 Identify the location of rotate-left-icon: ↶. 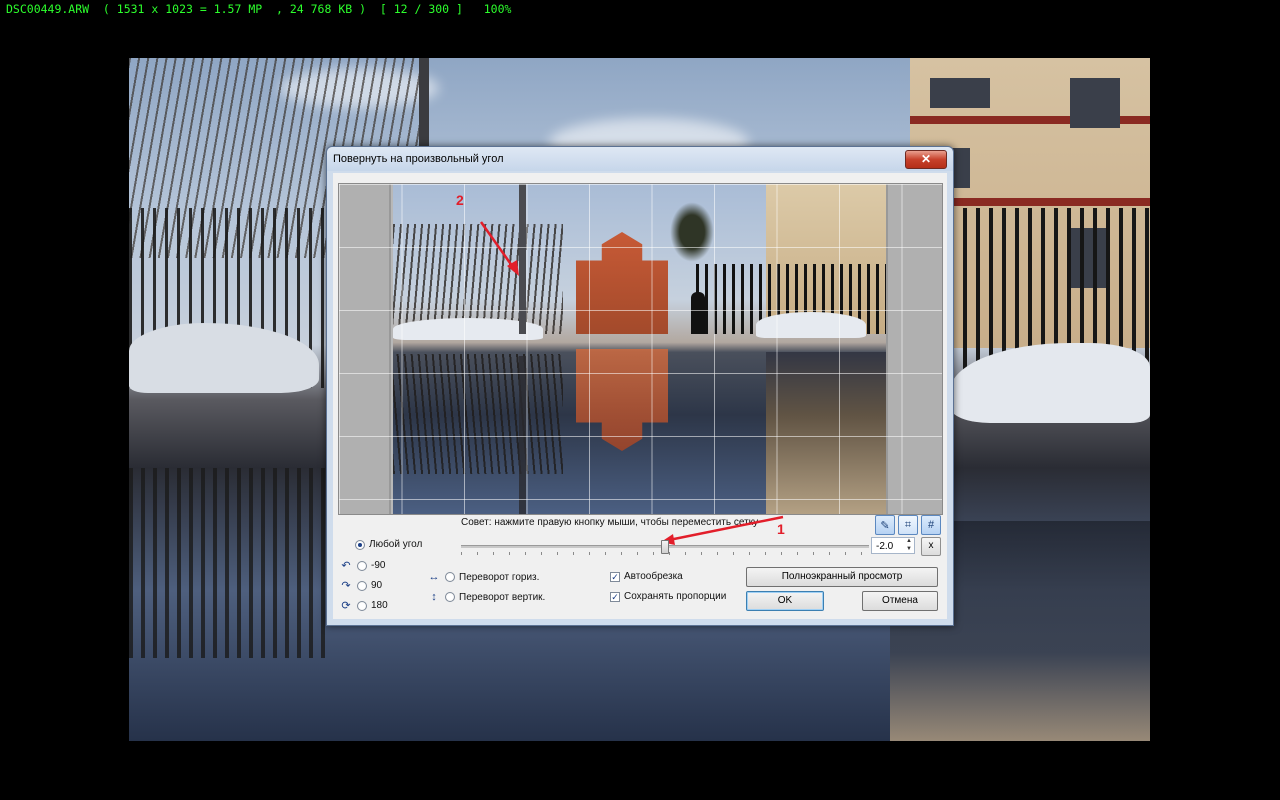
(346, 566).